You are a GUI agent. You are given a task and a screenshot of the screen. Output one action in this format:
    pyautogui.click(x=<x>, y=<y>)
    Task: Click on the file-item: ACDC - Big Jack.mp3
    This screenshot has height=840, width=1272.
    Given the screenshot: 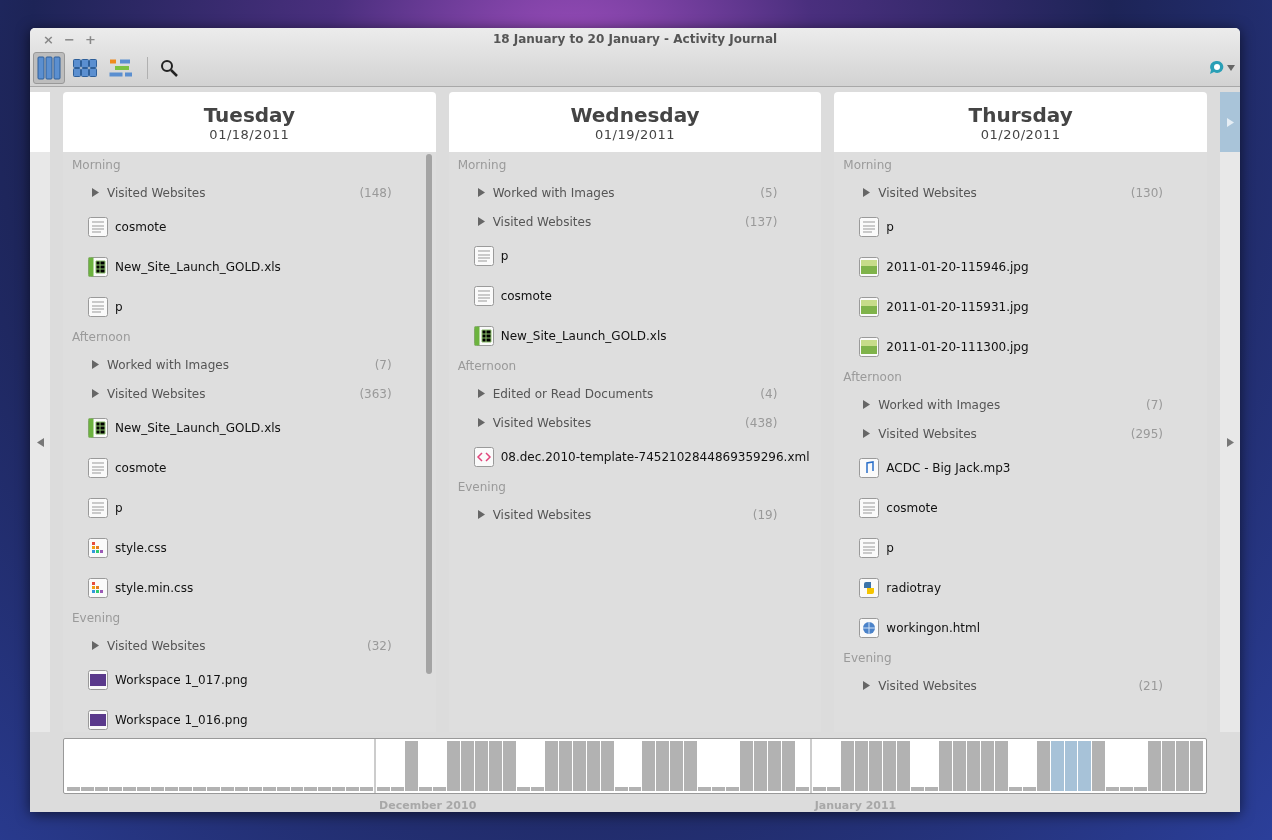 What is the action you would take?
    pyautogui.click(x=1025, y=468)
    